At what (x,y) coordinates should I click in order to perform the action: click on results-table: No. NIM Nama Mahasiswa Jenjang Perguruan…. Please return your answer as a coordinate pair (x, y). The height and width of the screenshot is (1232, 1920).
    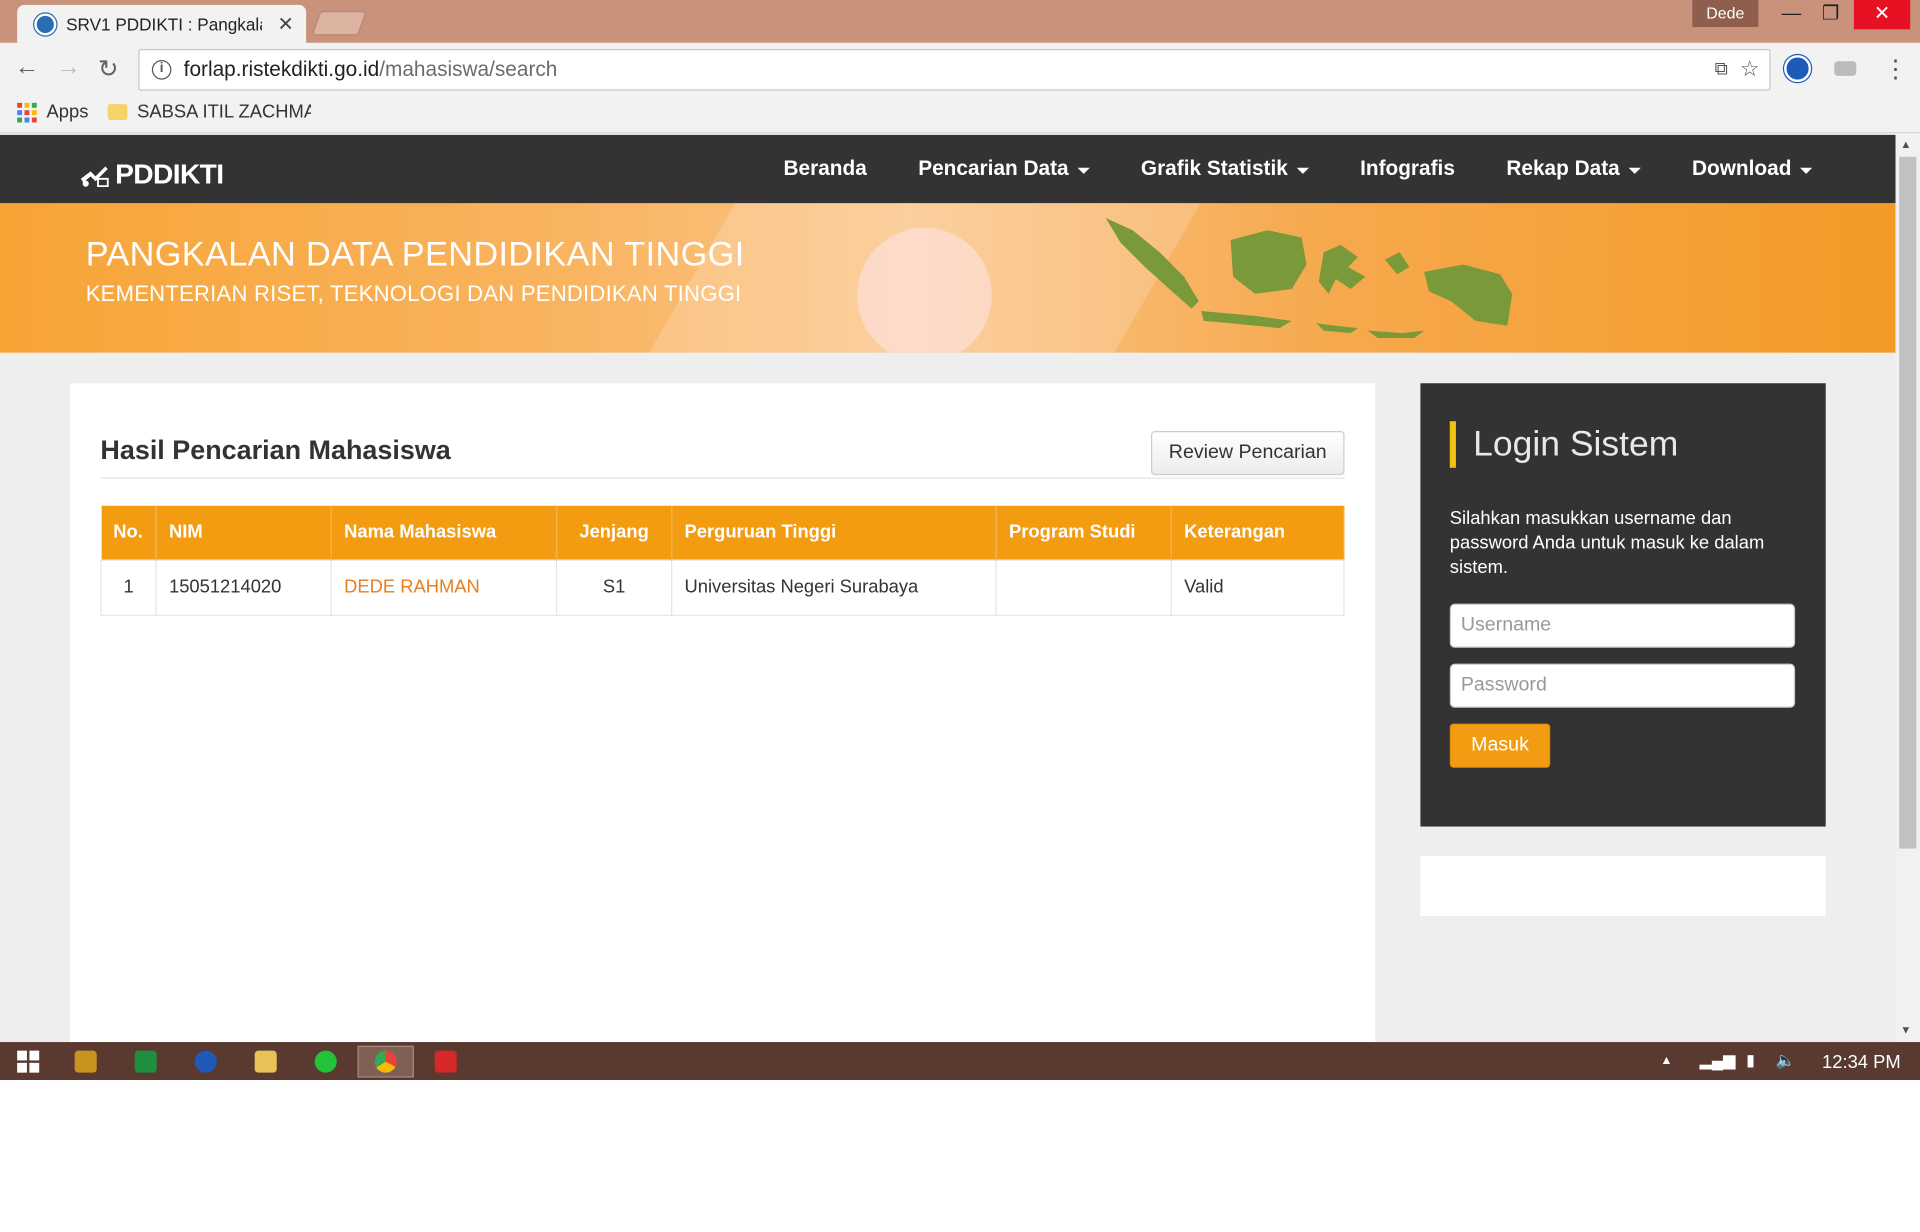
    Looking at the image, I should click on (722, 560).